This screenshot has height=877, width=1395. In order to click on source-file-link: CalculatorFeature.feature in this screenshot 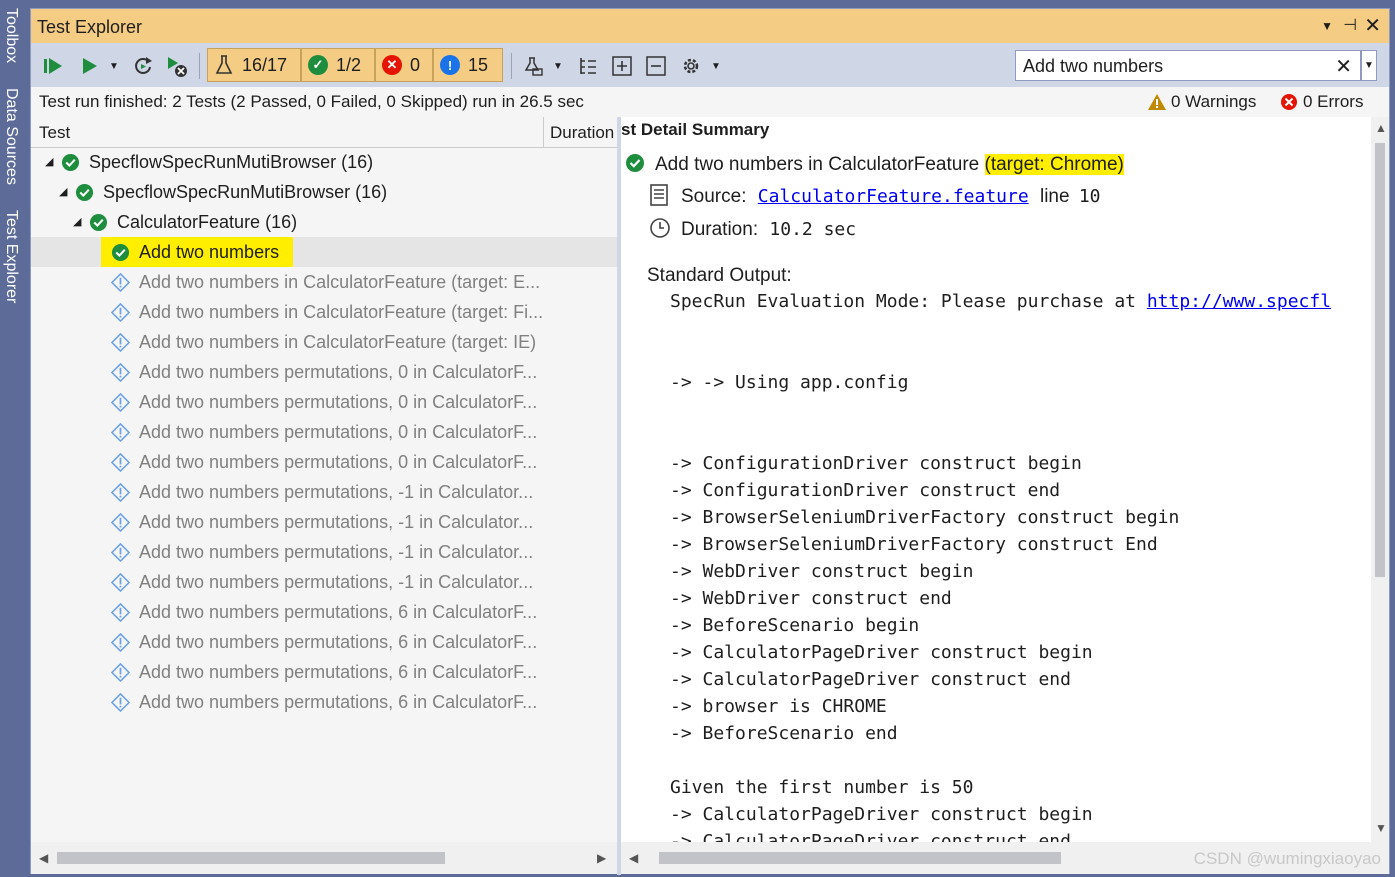, I will do `click(893, 196)`.